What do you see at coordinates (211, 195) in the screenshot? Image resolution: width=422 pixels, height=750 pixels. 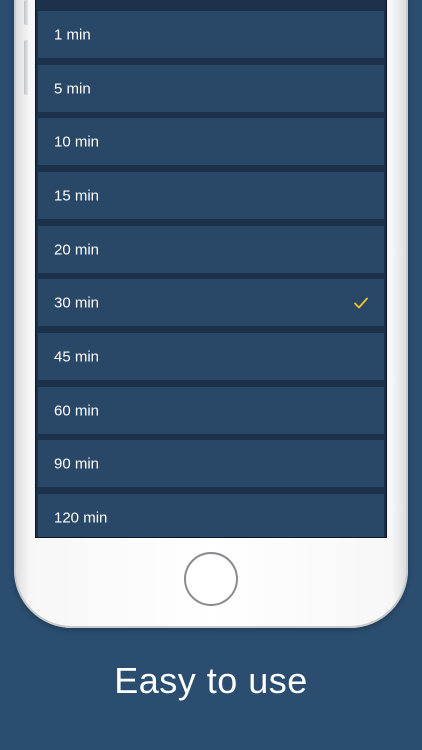 I see `duration-option-15-min: 15 min` at bounding box center [211, 195].